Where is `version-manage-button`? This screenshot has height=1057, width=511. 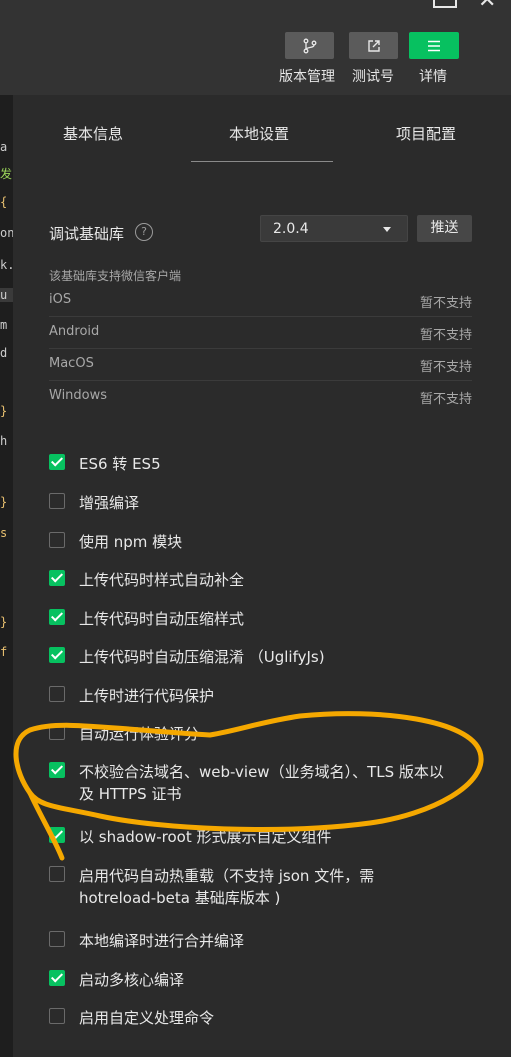 version-manage-button is located at coordinates (309, 45).